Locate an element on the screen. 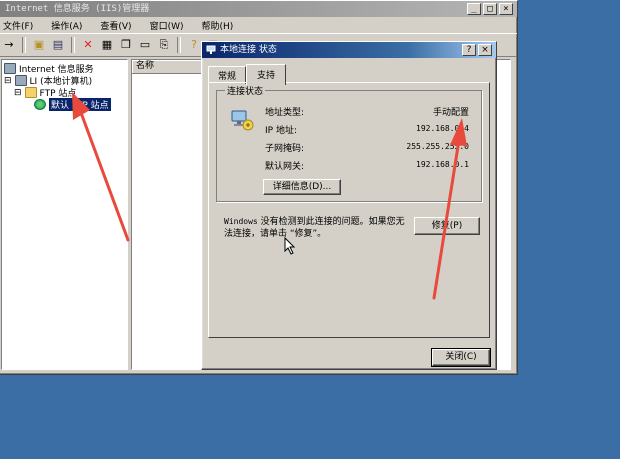 Image resolution: width=620 pixels, height=459 pixels. mouse-cursor-icon is located at coordinates (290, 246).